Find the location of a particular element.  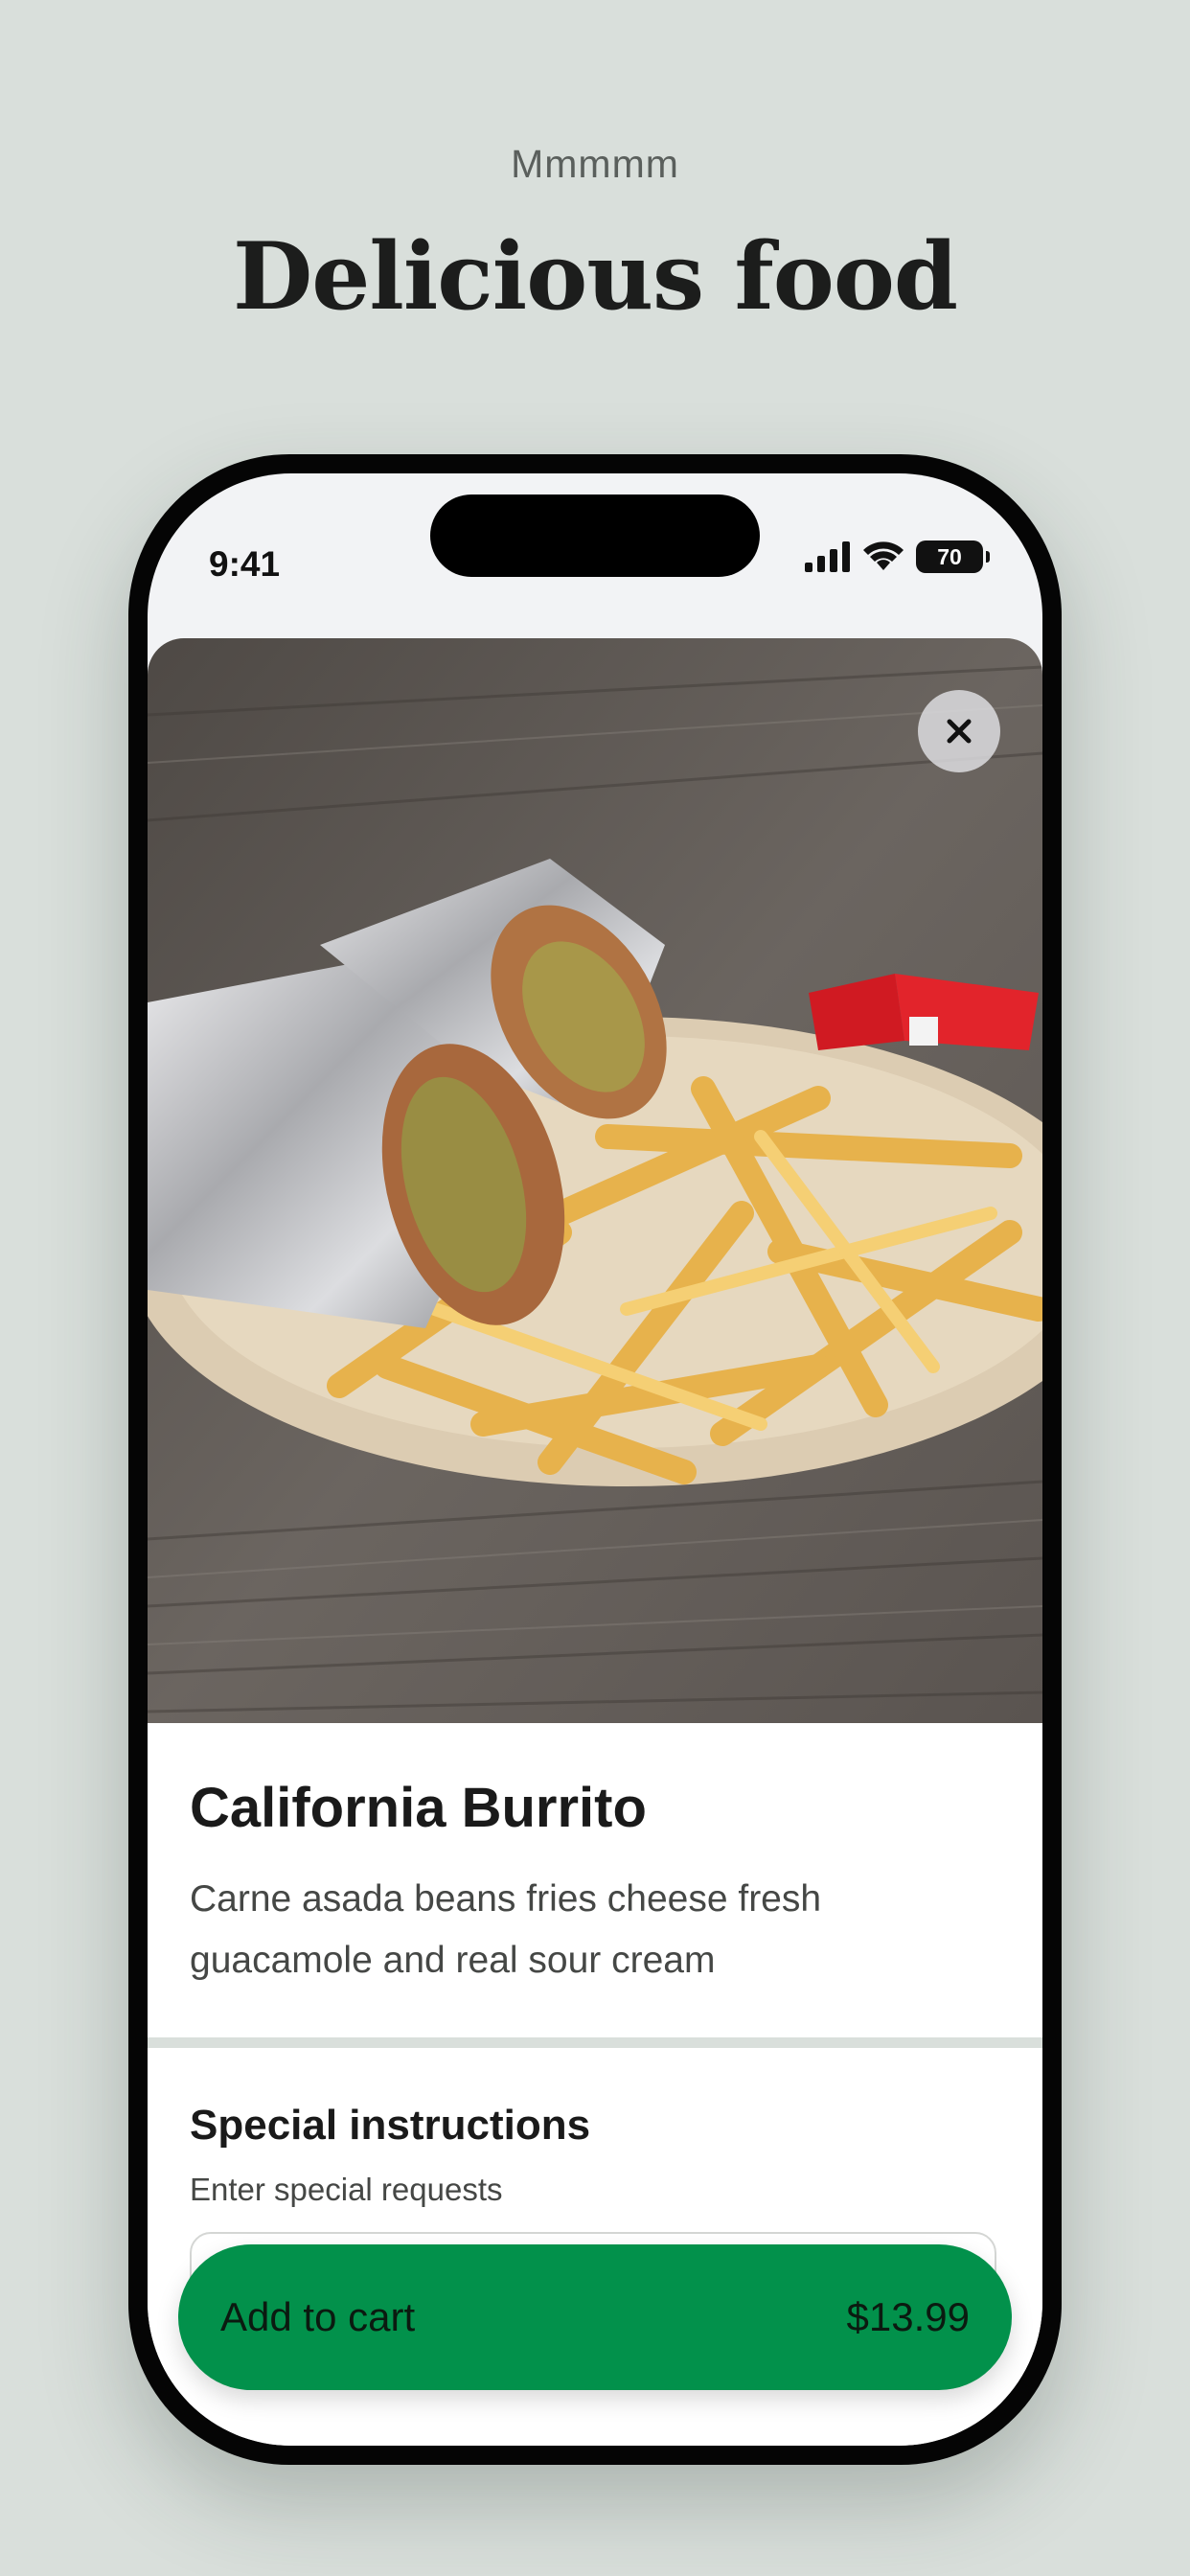

add-to-cart-label: Add to cart is located at coordinates (318, 2317).